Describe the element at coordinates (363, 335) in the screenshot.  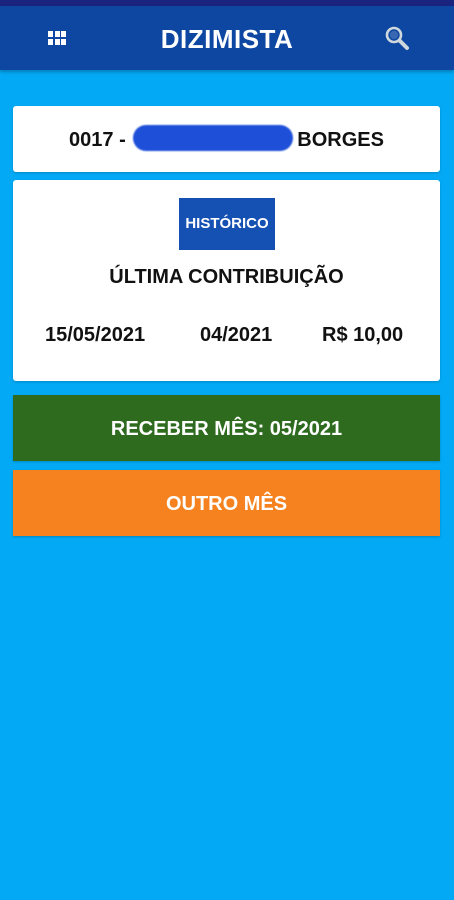
I see `last-contribution-amount: R$ 10,00` at that location.